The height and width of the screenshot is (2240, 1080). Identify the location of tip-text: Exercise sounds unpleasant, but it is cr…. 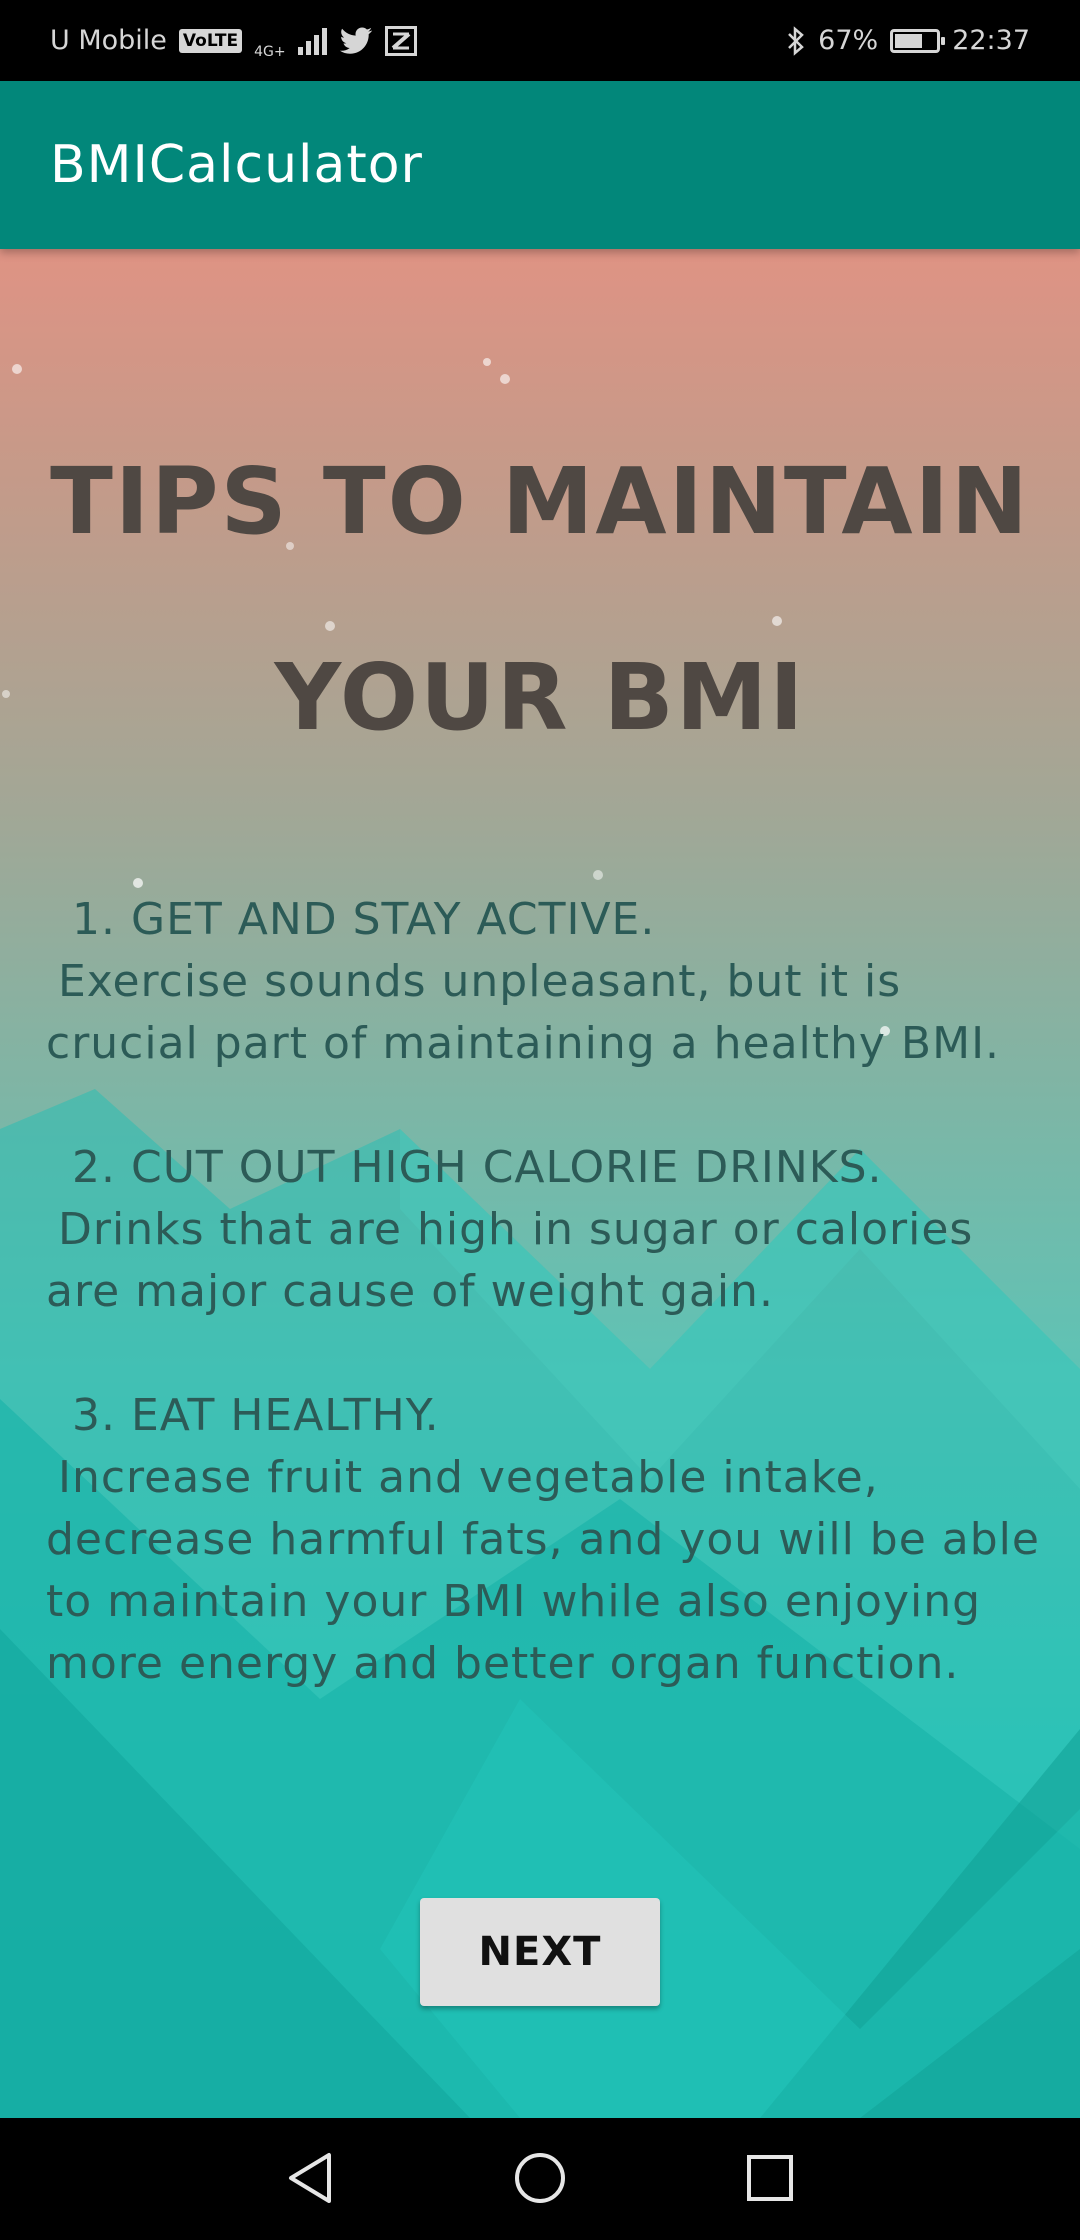
(523, 1012).